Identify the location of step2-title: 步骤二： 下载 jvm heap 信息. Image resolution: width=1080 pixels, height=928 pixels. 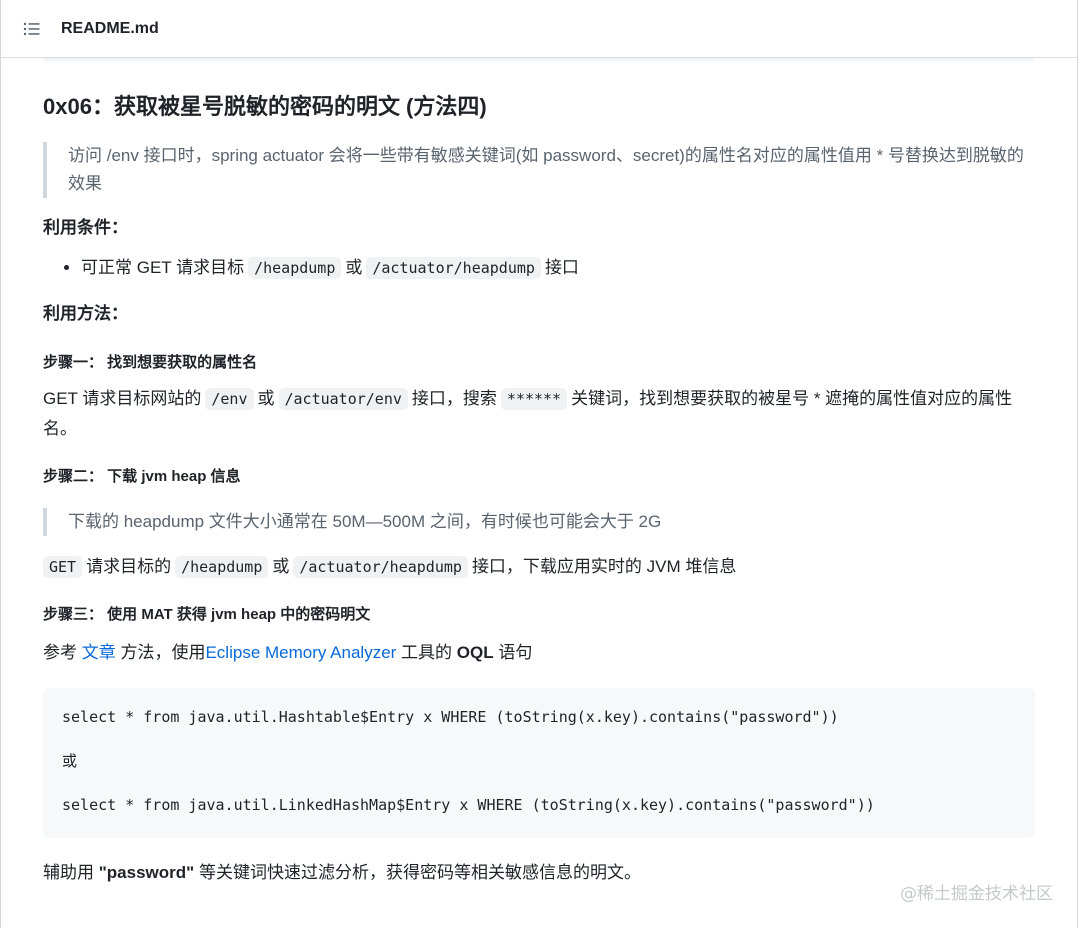
(142, 476).